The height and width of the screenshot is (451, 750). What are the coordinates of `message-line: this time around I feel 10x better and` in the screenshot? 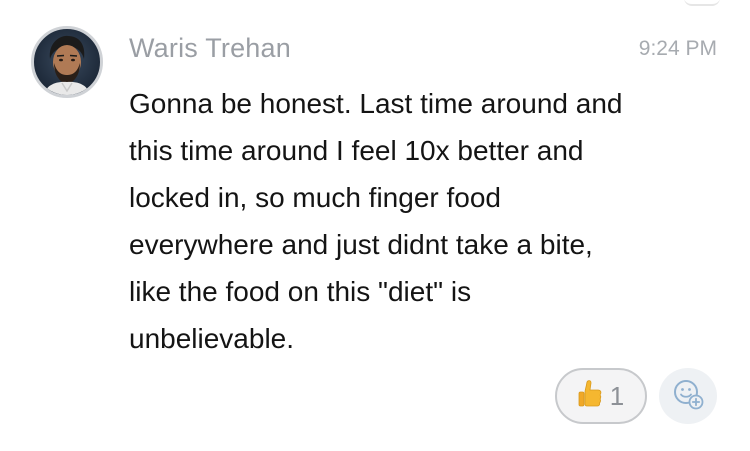 It's located at (356, 150).